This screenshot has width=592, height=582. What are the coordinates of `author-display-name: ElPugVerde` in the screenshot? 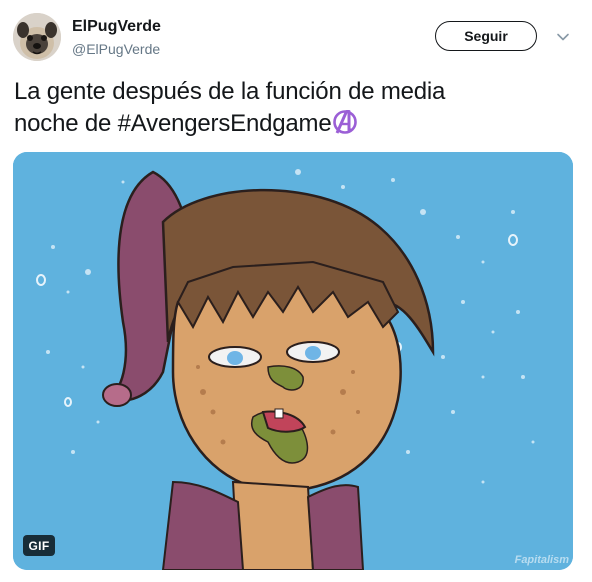 It's located at (116, 27).